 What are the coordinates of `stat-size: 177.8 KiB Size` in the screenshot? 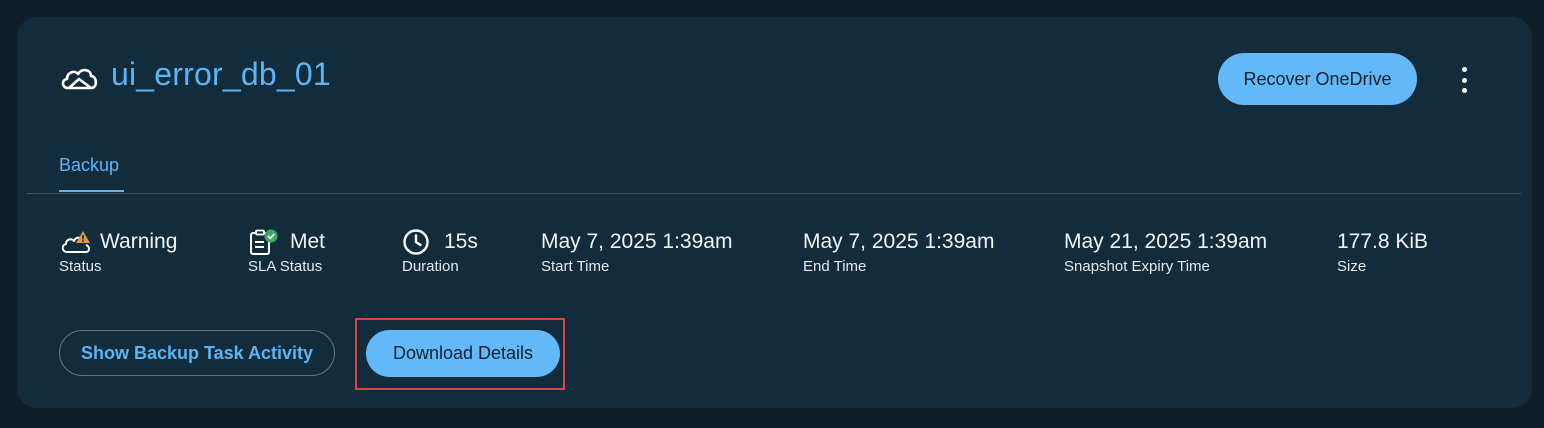 It's located at (1382, 251).